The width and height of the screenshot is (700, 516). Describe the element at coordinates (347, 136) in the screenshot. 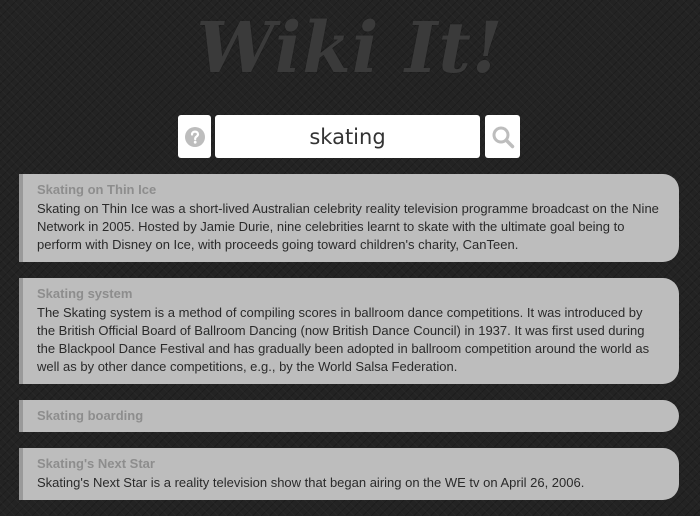

I see `search-input` at that location.